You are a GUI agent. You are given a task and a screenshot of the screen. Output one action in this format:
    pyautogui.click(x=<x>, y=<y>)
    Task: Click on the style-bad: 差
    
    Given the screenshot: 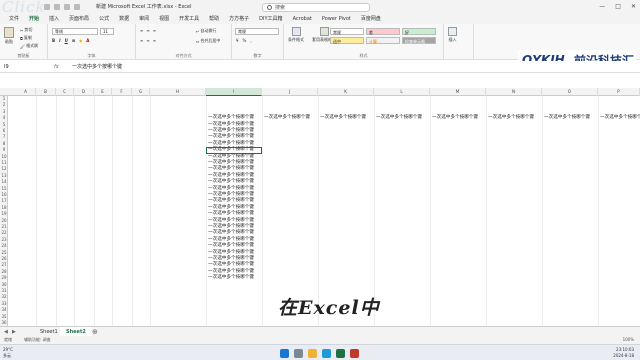 What is the action you would take?
    pyautogui.click(x=383, y=31)
    